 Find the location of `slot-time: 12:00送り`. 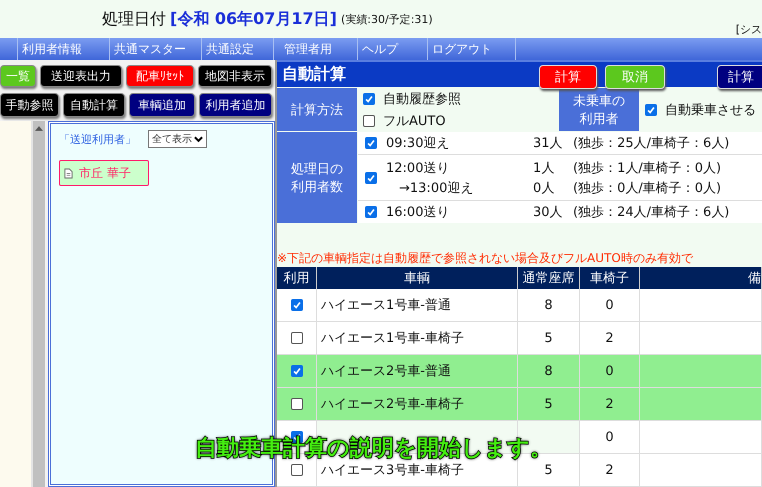

slot-time: 12:00送り is located at coordinates (418, 168).